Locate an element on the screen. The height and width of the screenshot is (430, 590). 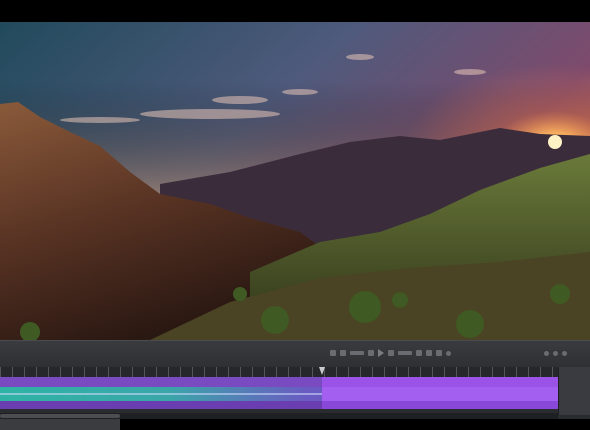
wrench-icon is located at coordinates (555, 353).